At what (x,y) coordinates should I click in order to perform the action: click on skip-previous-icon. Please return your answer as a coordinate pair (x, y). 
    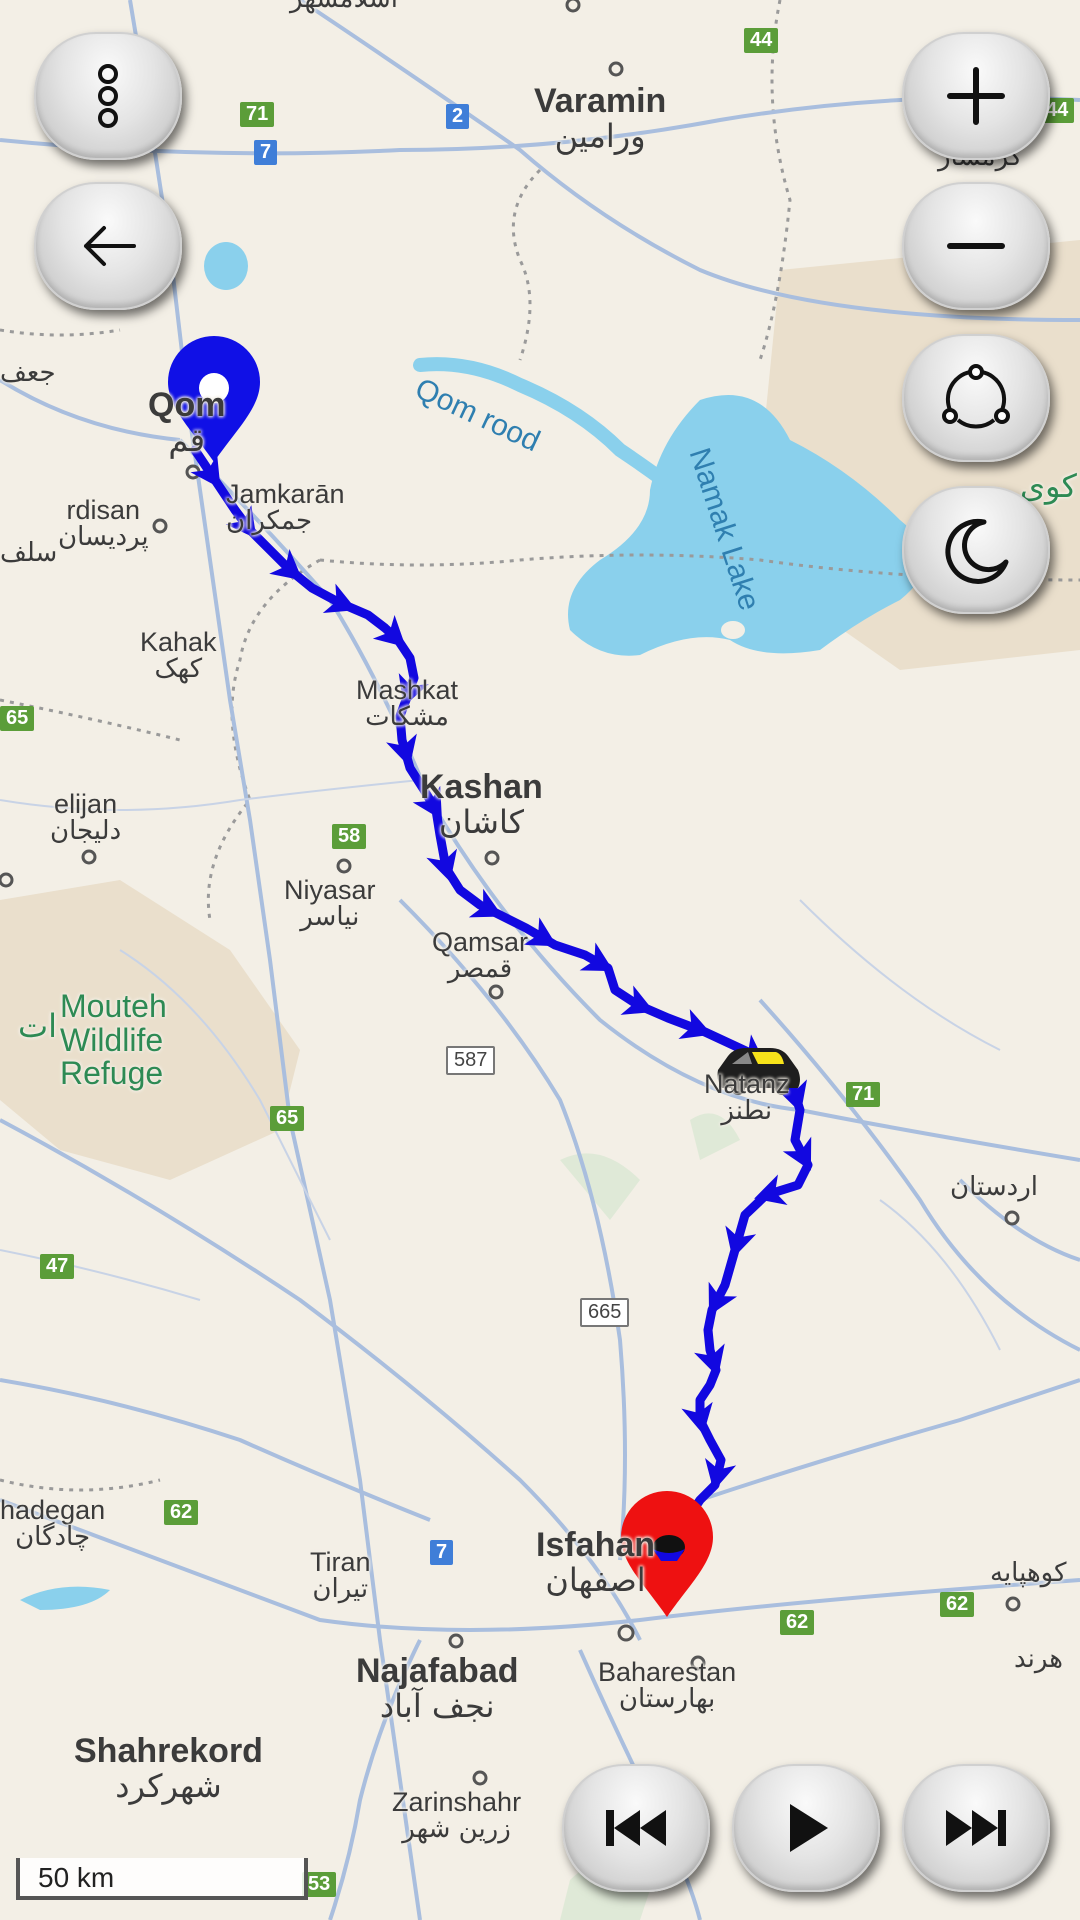
    Looking at the image, I should click on (636, 1828).